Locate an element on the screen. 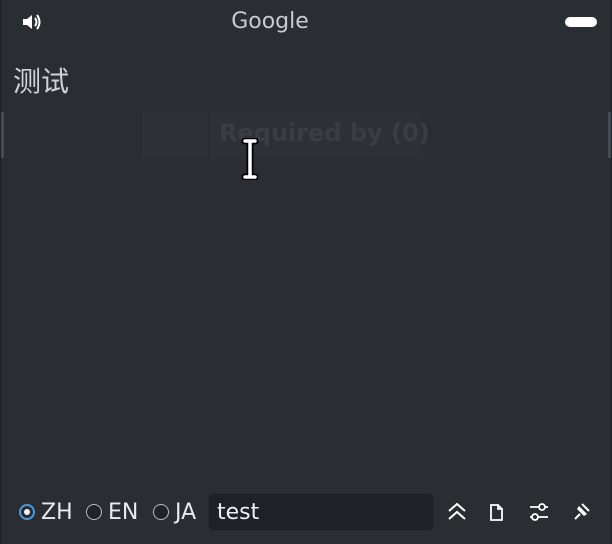  left-scroll-indicator is located at coordinates (2, 135).